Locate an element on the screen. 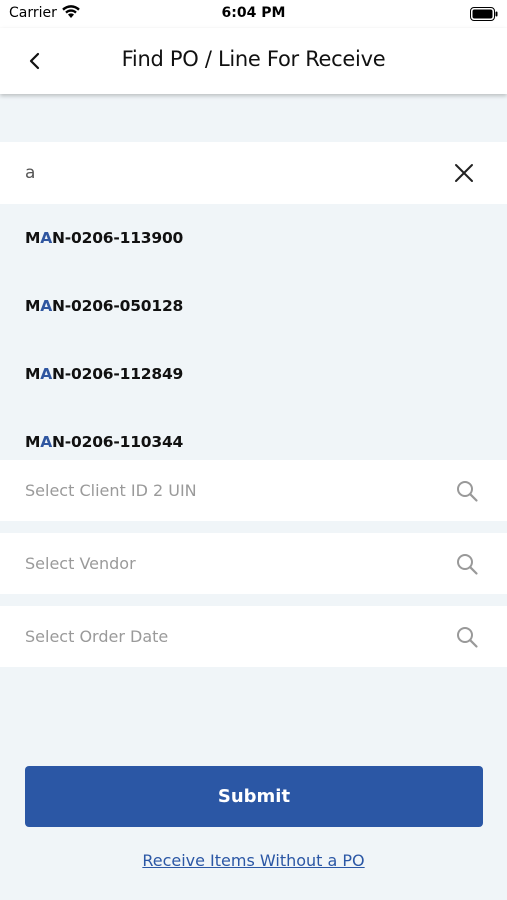  list-item: MAN-0206-110344 is located at coordinates (253, 434).